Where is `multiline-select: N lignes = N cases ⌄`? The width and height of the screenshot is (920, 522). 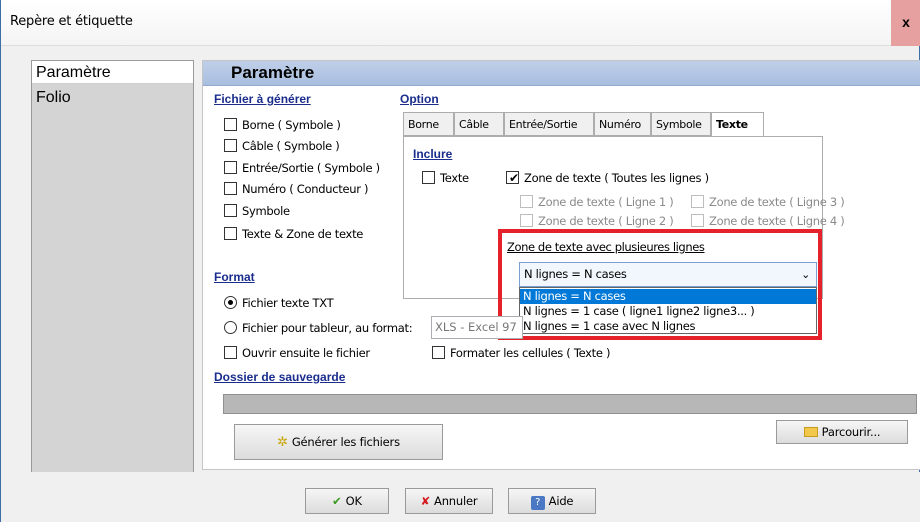
multiline-select: N lignes = N cases ⌄ is located at coordinates (668, 274).